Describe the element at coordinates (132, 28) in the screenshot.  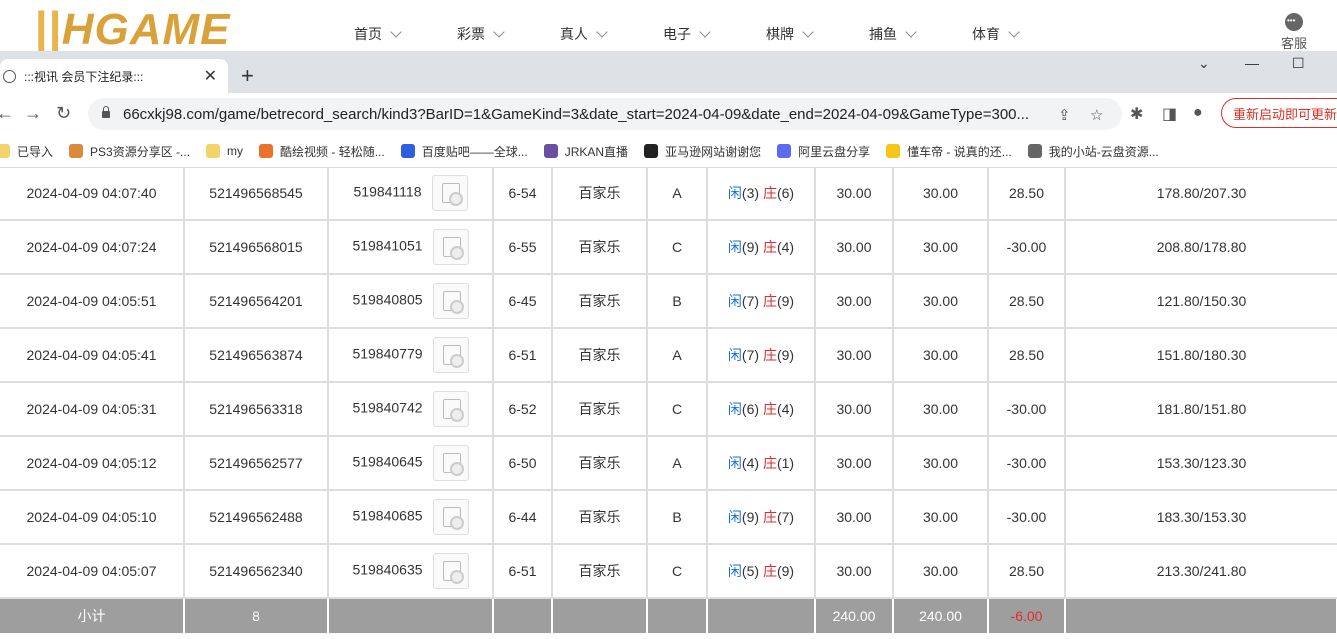
I see `site-logo: ||HGAME` at that location.